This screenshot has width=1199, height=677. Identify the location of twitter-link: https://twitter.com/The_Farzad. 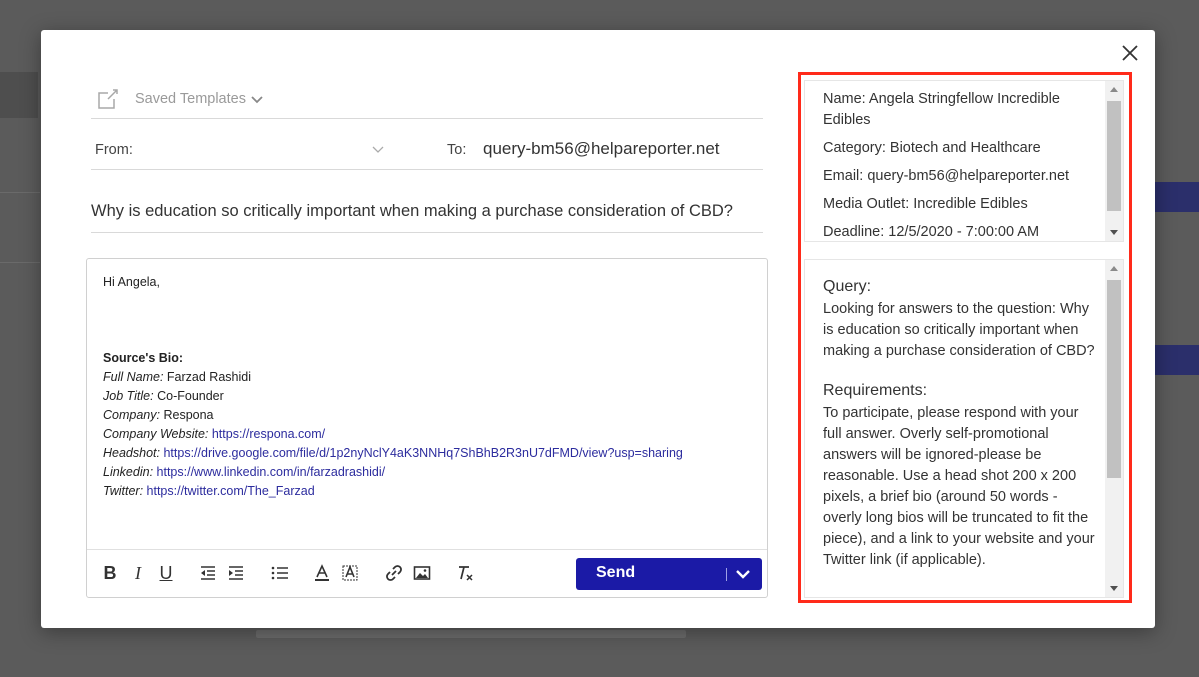
(231, 491).